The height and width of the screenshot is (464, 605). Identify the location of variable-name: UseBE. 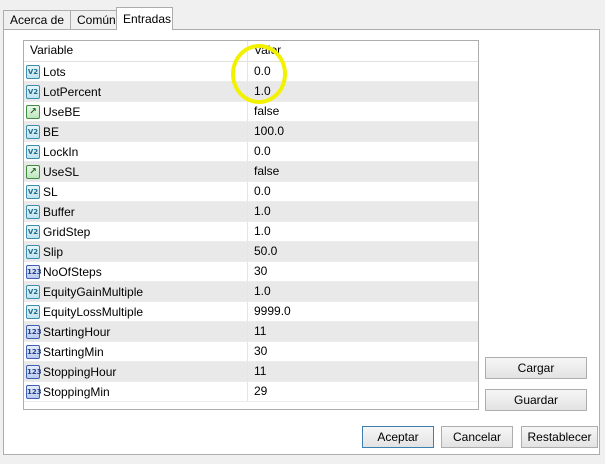
(62, 111).